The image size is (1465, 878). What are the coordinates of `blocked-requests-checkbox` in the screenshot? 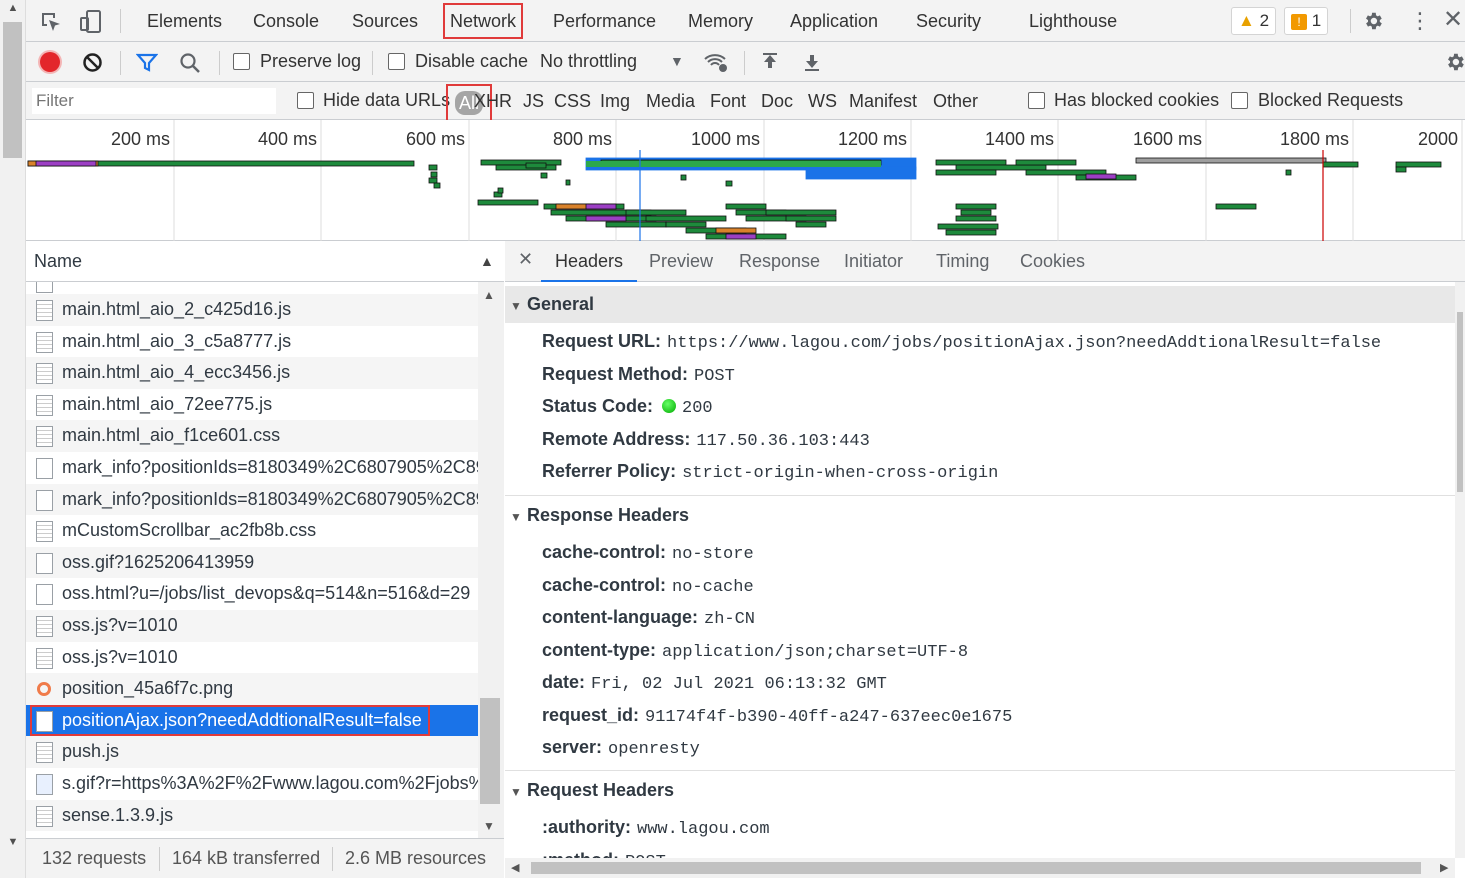 It's located at (1239, 100).